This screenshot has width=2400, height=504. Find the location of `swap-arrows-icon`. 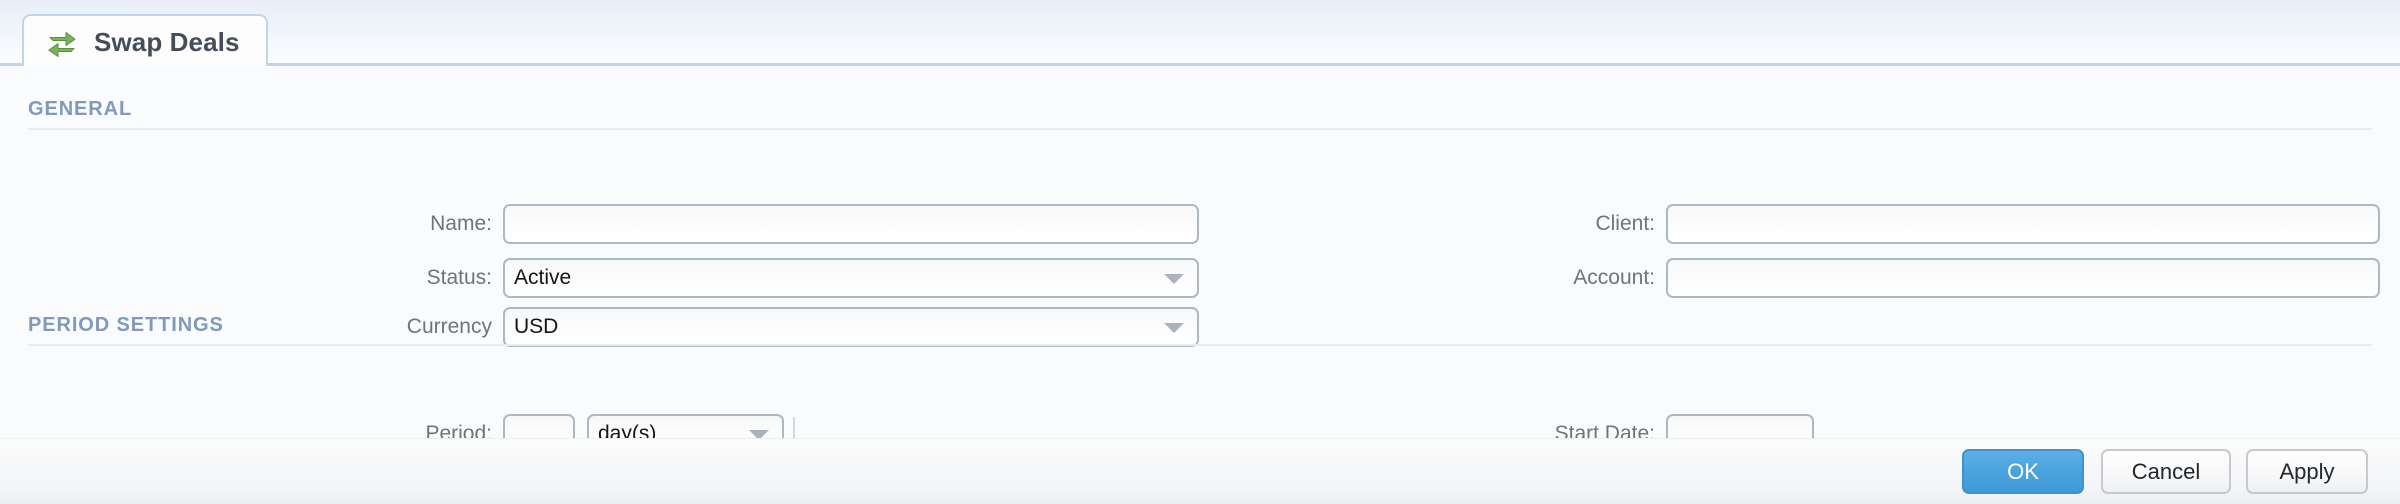

swap-arrows-icon is located at coordinates (62, 44).